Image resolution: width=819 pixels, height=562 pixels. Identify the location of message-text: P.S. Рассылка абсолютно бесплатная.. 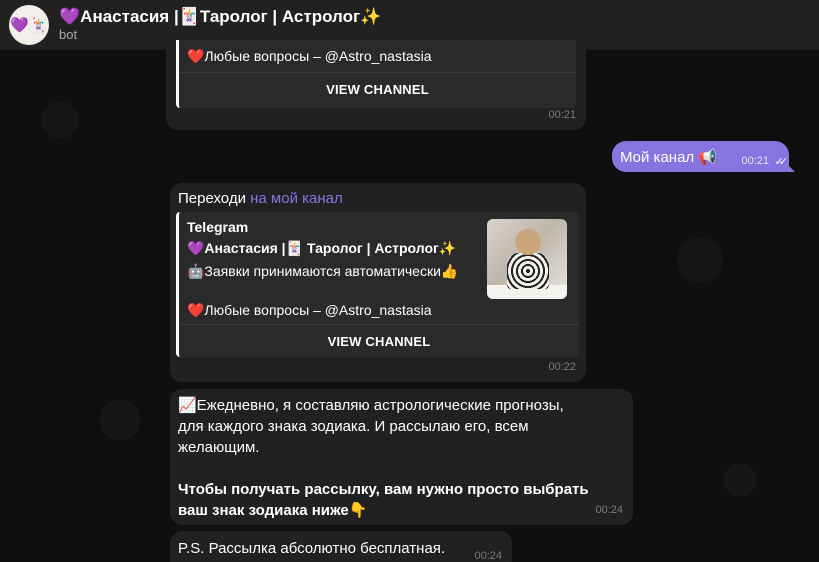
(312, 548).